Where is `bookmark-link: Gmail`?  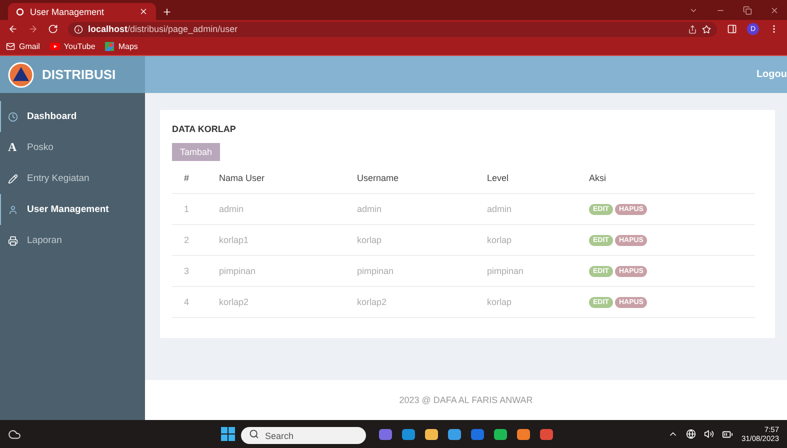 bookmark-link: Gmail is located at coordinates (23, 46).